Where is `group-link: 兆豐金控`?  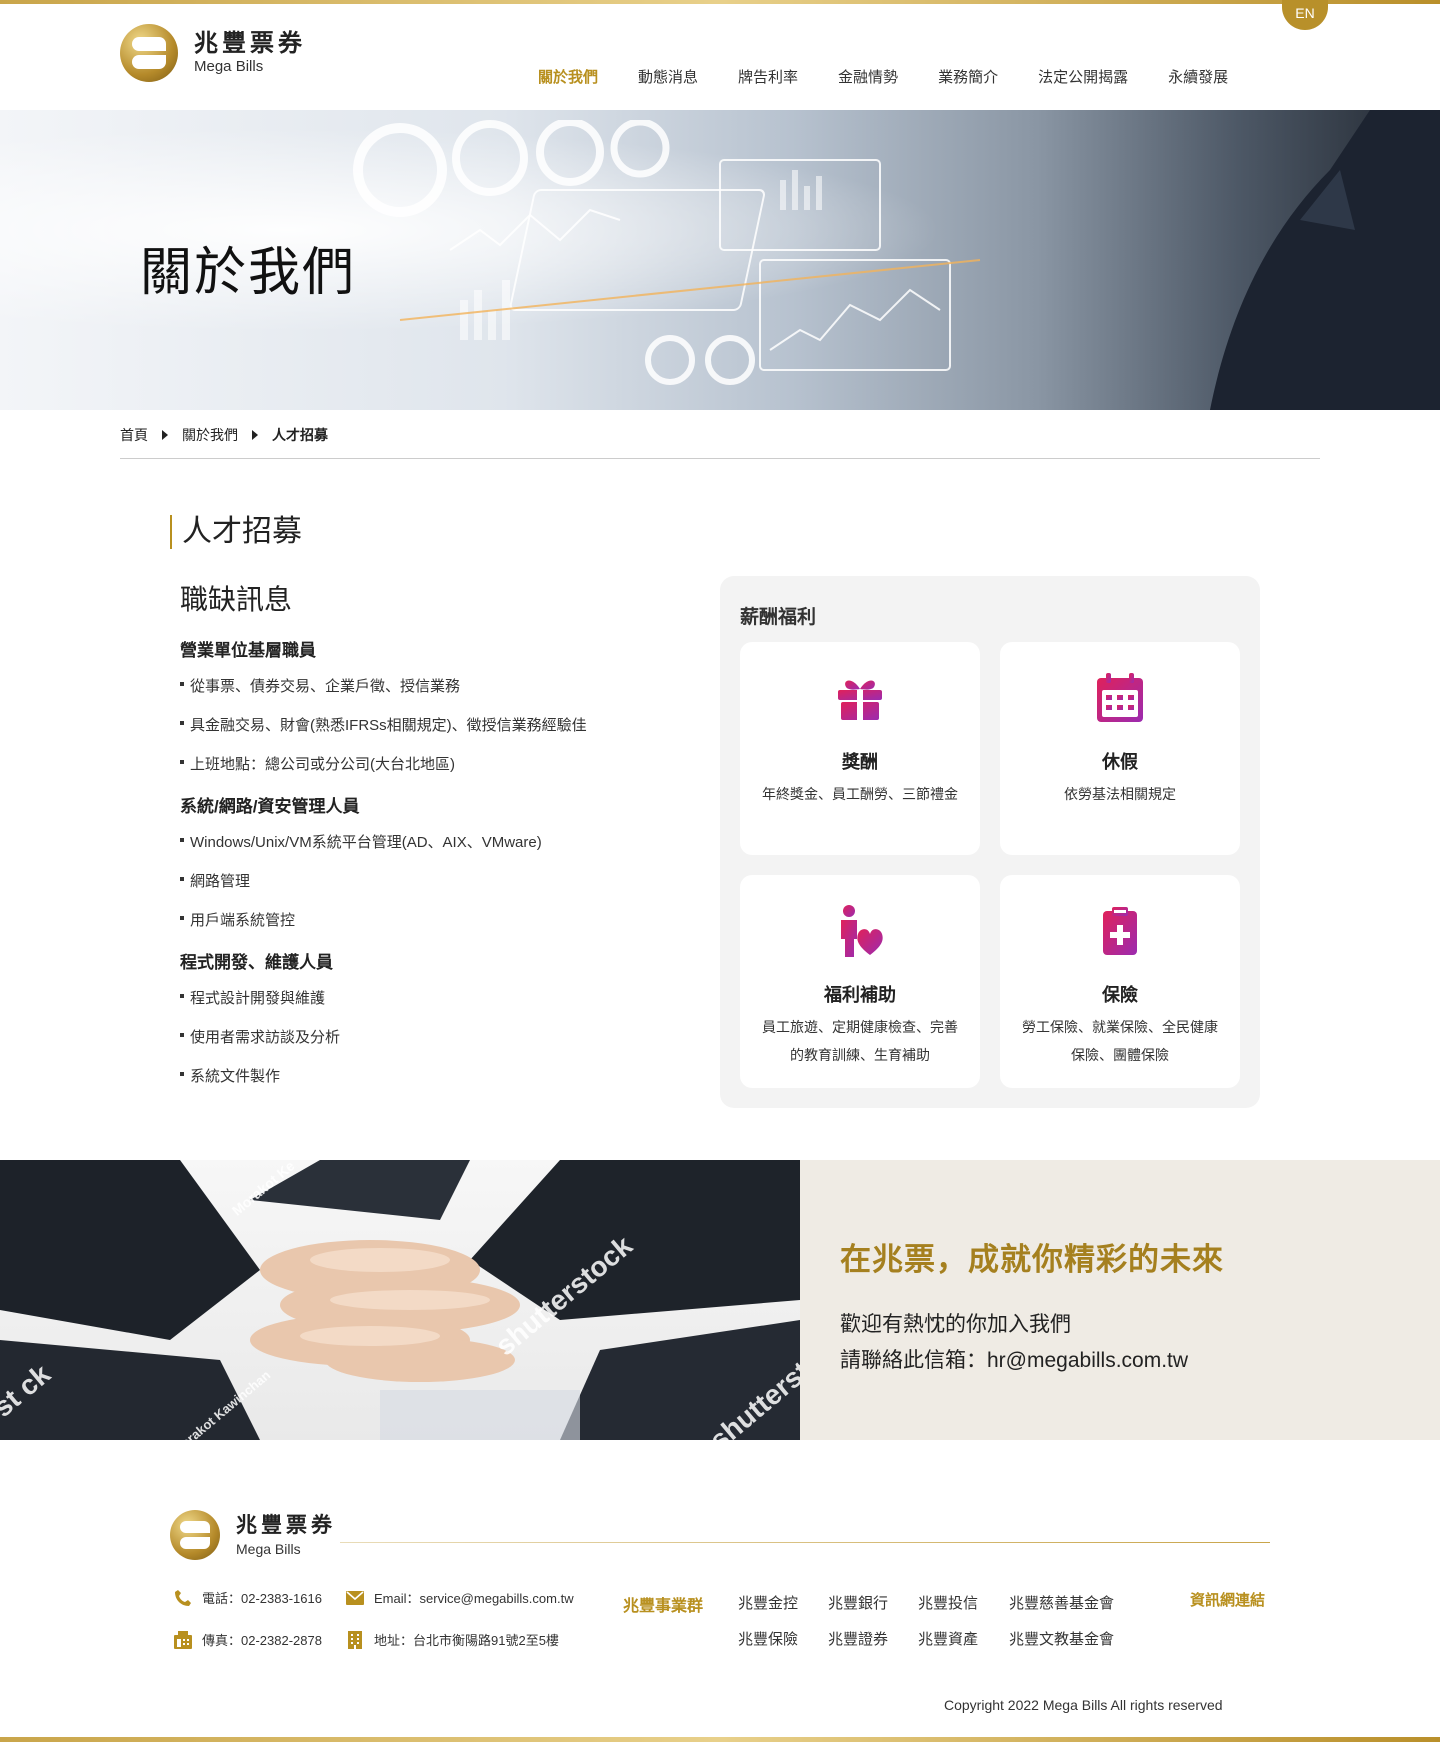
group-link: 兆豐金控 is located at coordinates (768, 1602).